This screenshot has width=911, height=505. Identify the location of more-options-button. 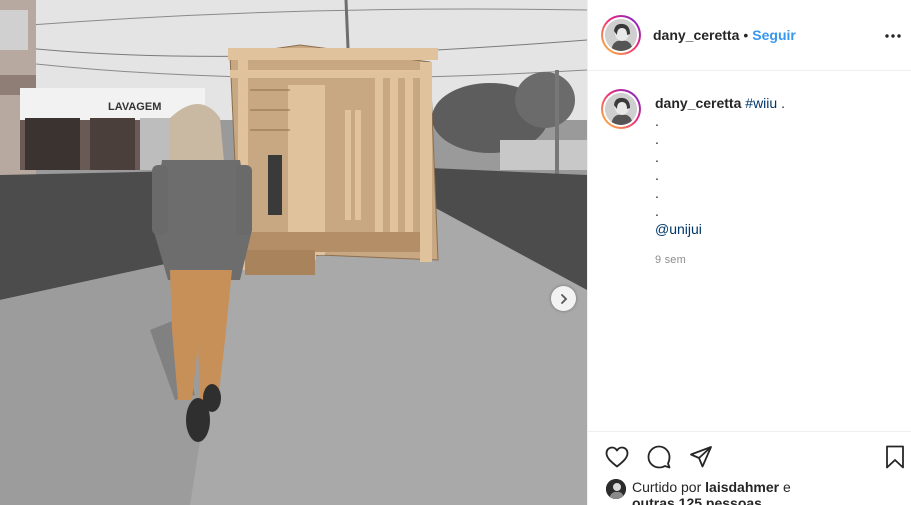
(893, 36).